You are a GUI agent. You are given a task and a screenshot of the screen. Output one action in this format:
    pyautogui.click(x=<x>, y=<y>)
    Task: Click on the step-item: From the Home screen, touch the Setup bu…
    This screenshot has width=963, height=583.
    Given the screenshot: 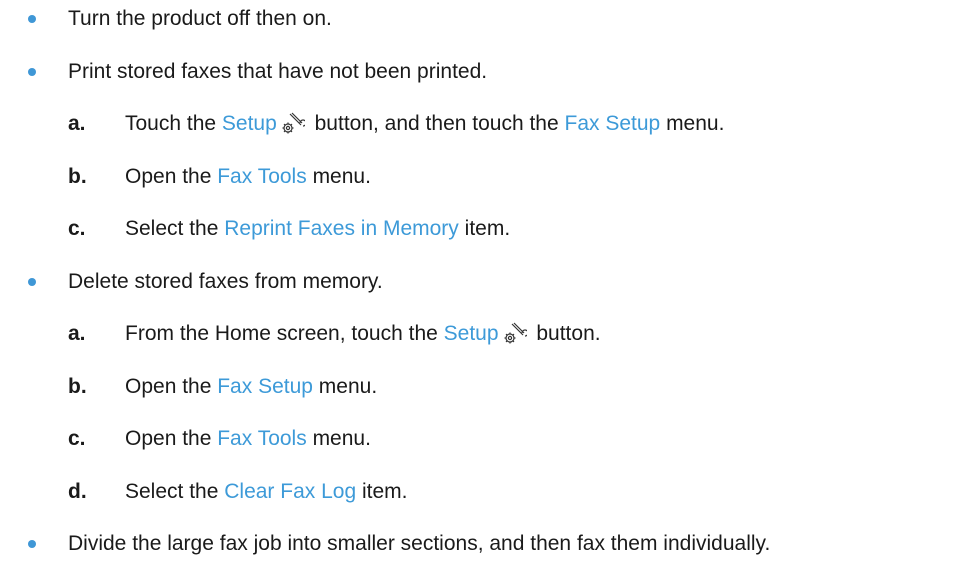 What is the action you would take?
    pyautogui.click(x=363, y=334)
    